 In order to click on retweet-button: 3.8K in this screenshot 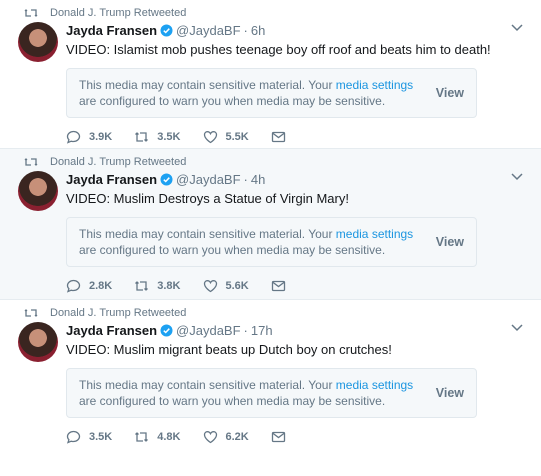, I will do `click(157, 286)`.